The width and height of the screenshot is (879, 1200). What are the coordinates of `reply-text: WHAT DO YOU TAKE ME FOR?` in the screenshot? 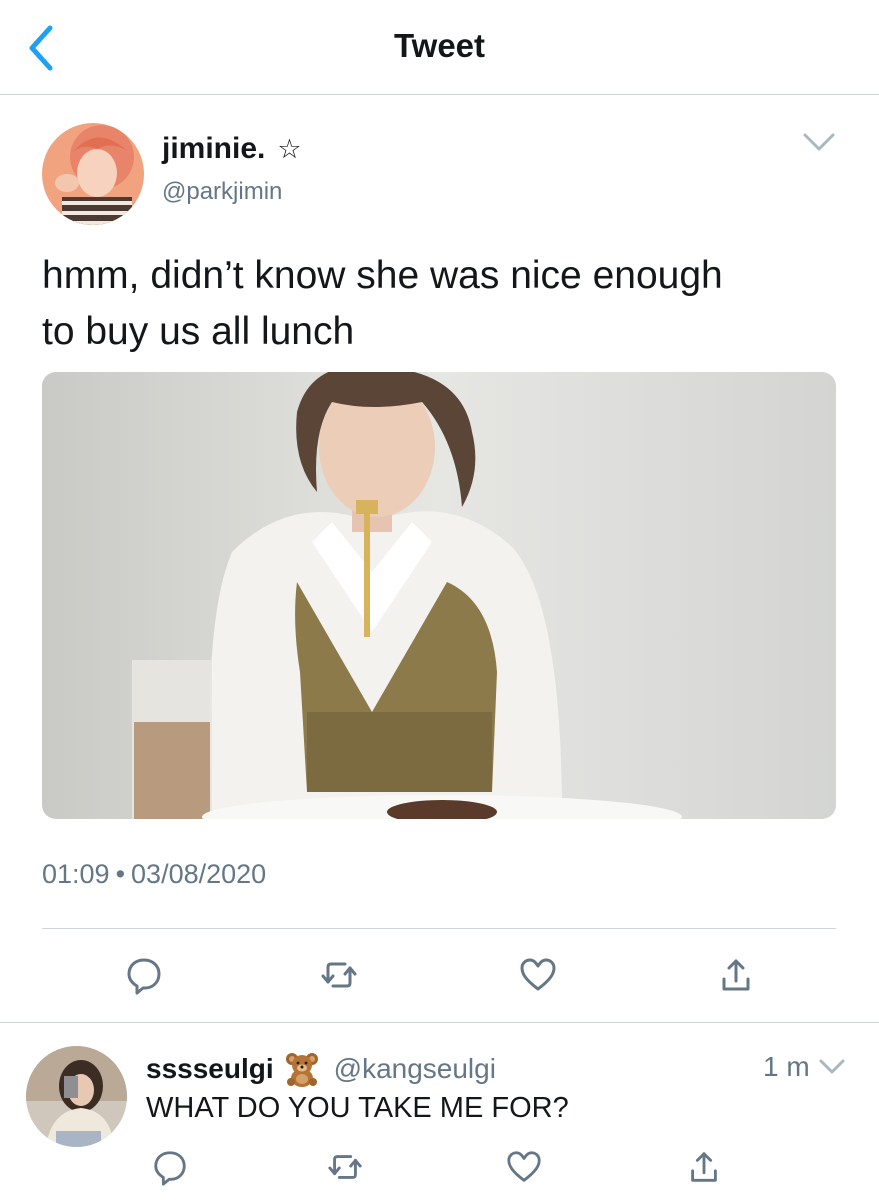 It's located at (357, 1108).